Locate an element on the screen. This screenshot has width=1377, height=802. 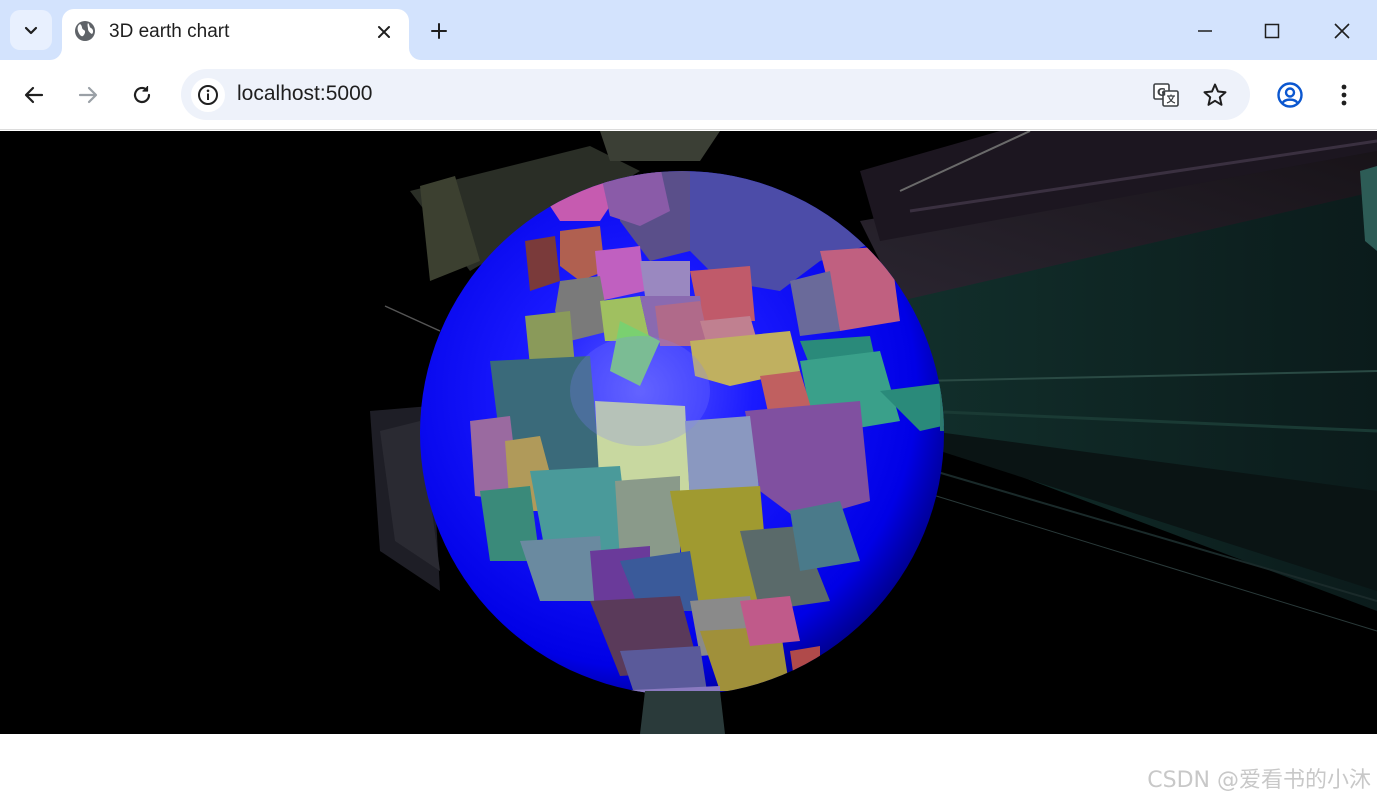
reload-button is located at coordinates (142, 95).